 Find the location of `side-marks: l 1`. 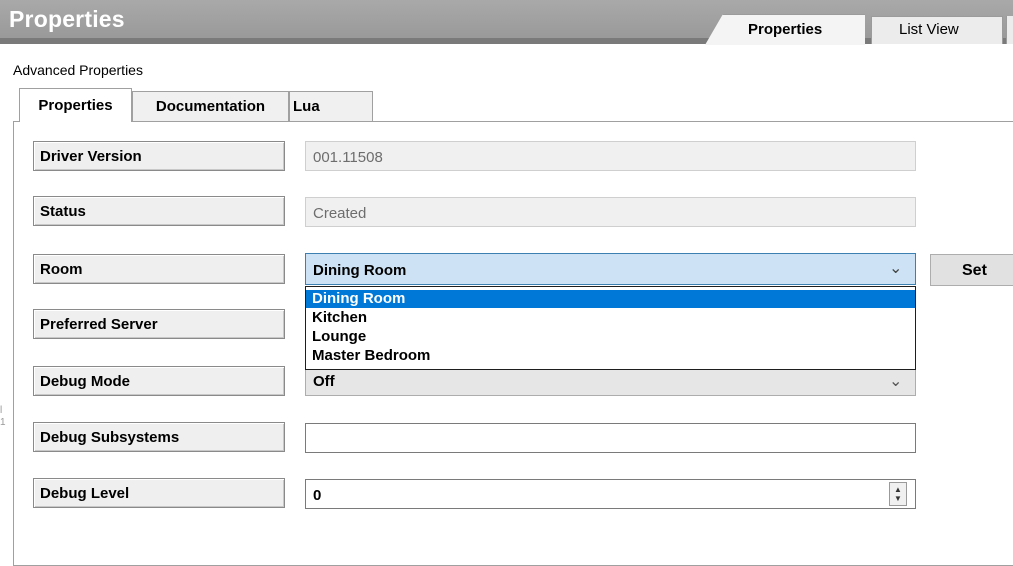

side-marks: l 1 is located at coordinates (3, 417).